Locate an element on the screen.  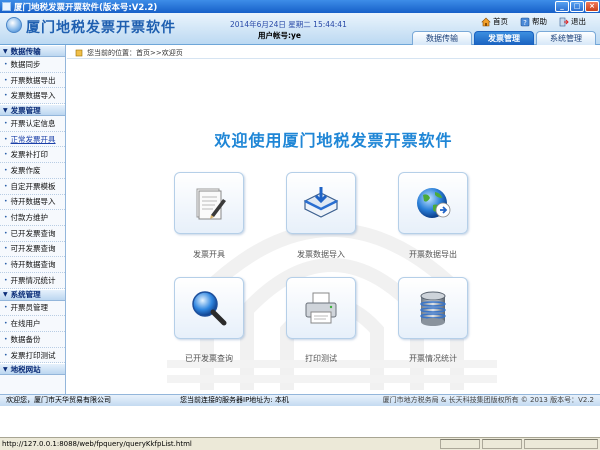
database-icon is located at coordinates (433, 308).